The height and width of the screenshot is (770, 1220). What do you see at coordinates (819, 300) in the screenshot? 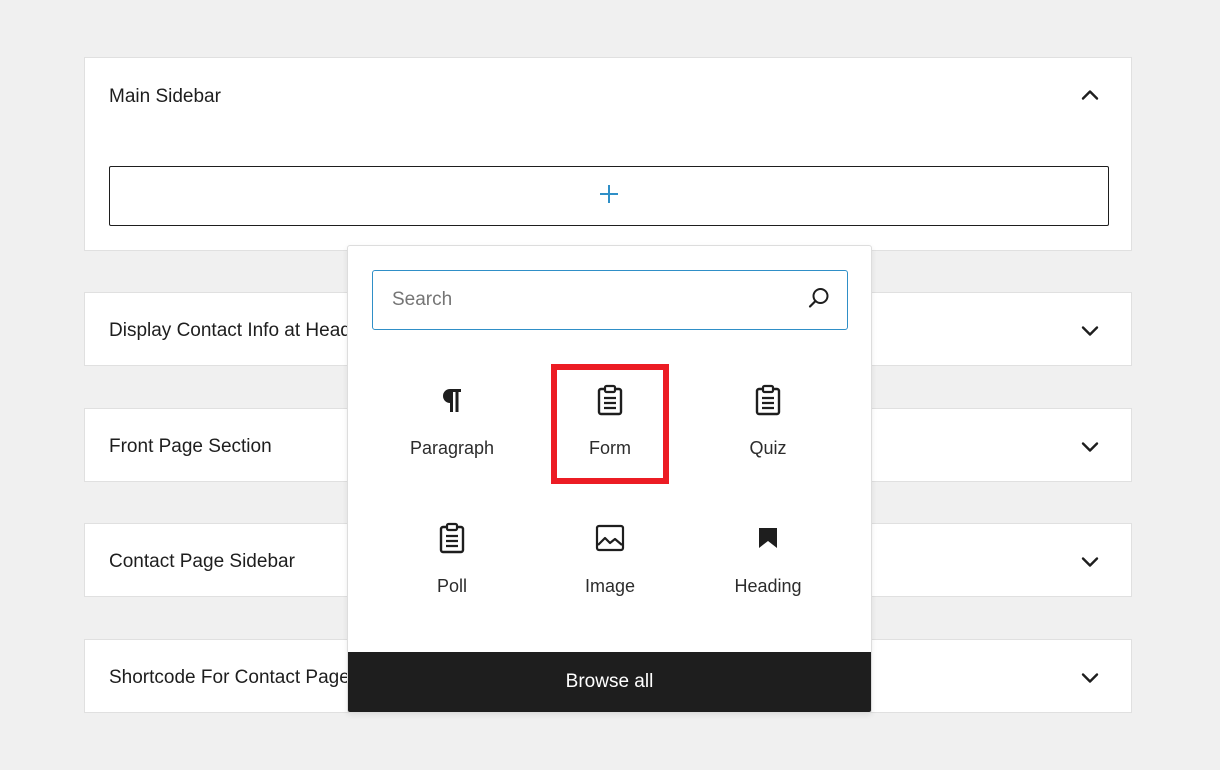
I see `search-icon` at bounding box center [819, 300].